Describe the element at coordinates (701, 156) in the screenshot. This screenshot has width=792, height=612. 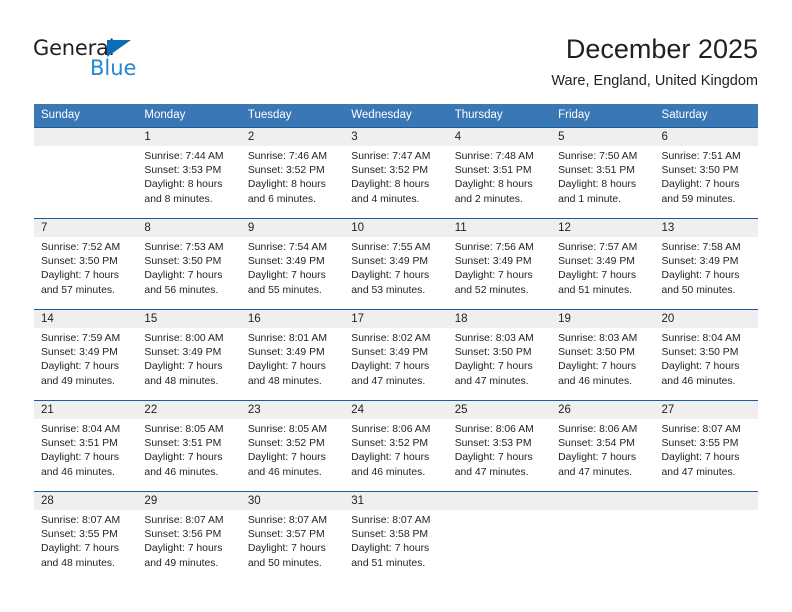
I see `sunrise-time: Sunrise: 7:51 AM` at that location.